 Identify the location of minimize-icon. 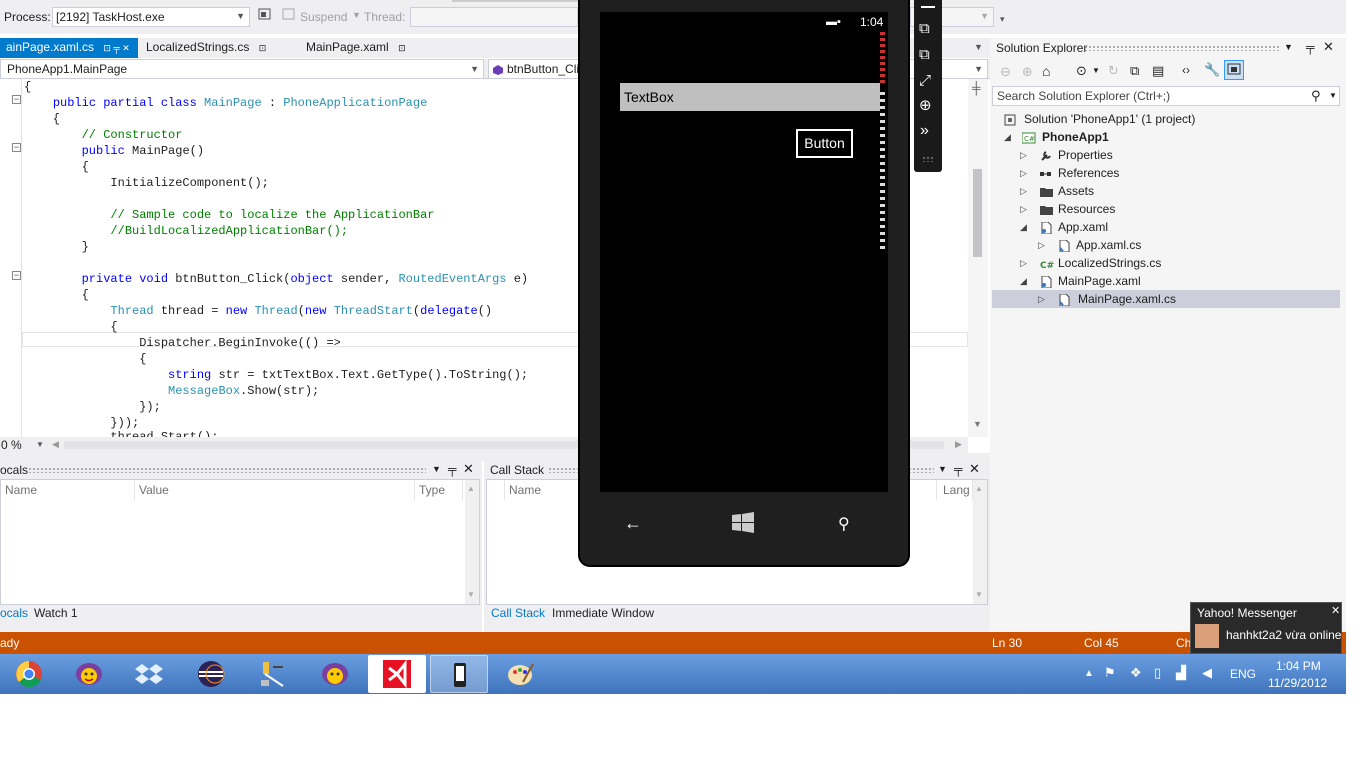
(928, 7).